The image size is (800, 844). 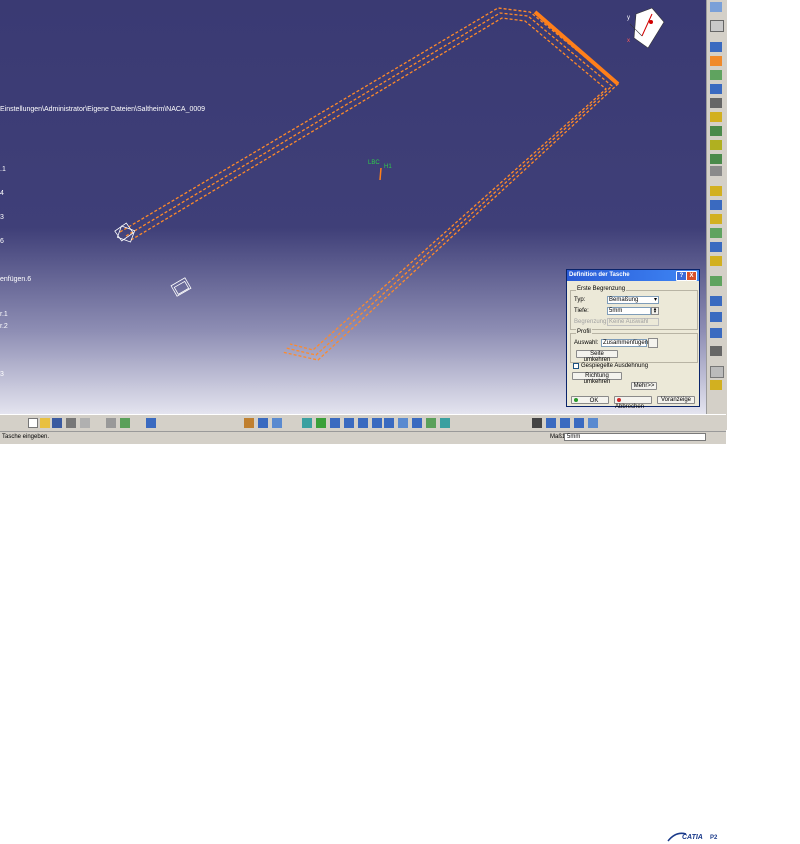 I want to click on stiffener-icon, so click(x=716, y=145).